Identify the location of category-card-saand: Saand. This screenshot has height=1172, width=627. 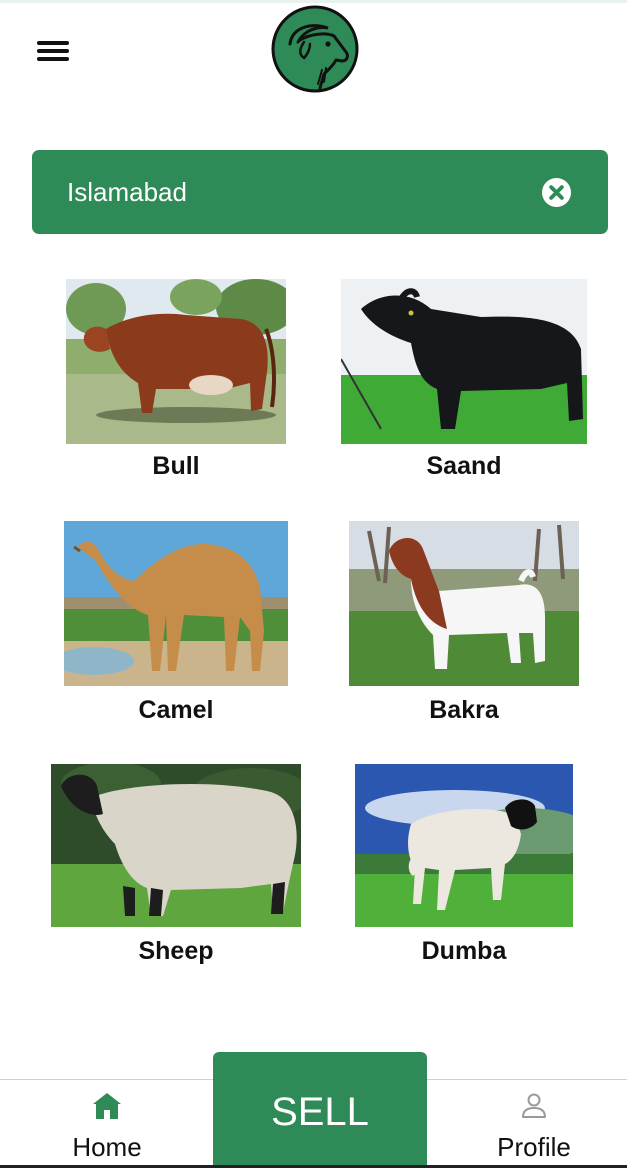
(464, 384).